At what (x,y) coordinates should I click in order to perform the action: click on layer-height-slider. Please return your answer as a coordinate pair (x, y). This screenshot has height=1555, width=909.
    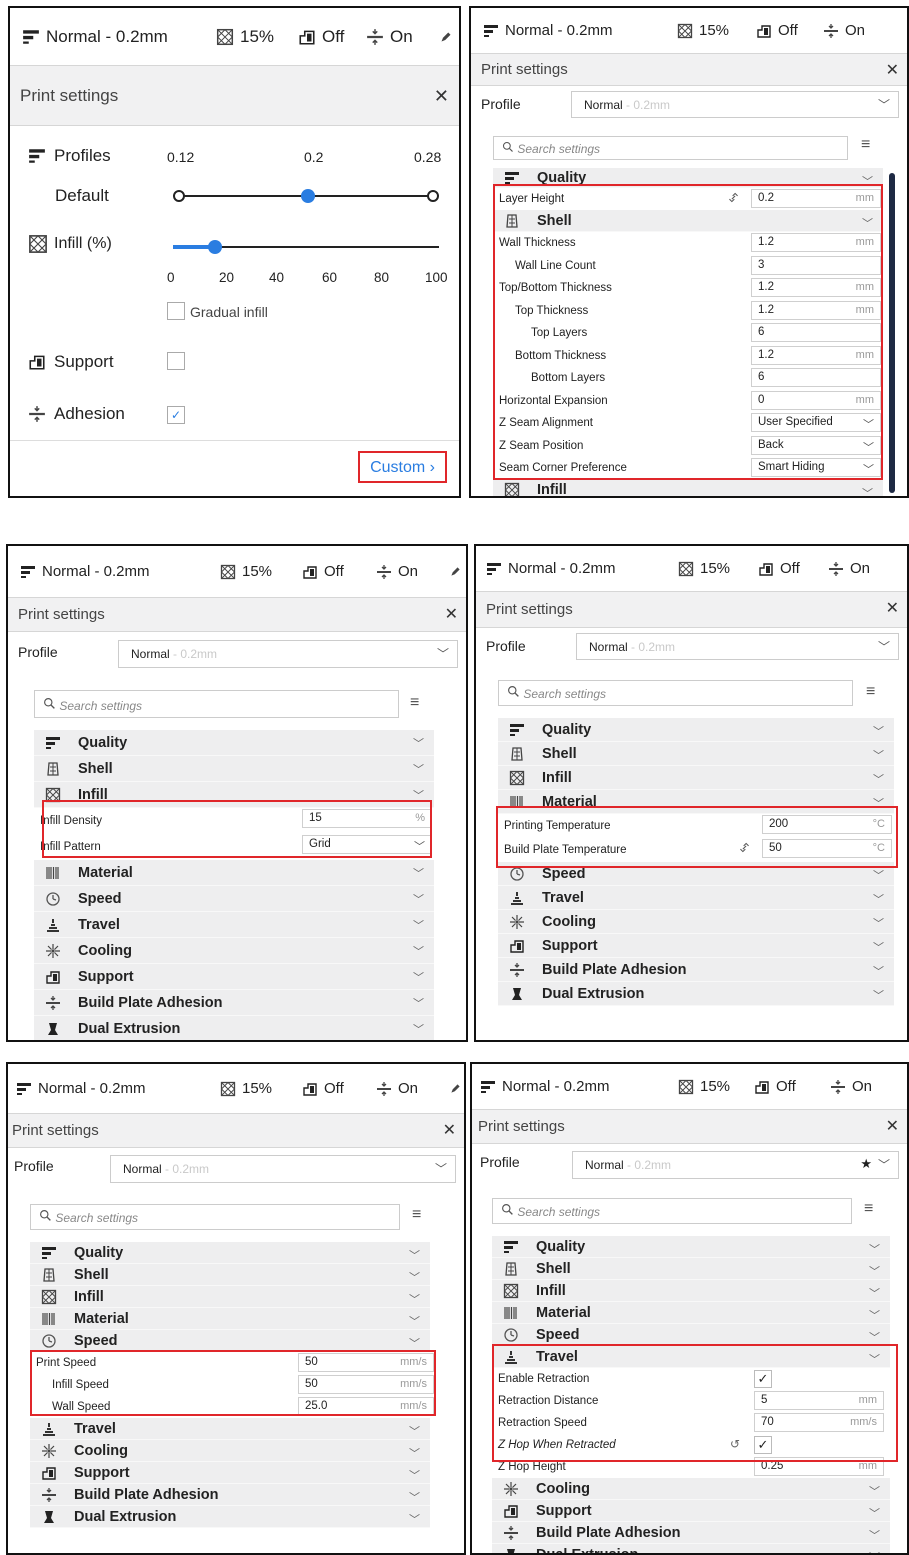
    Looking at the image, I should click on (306, 196).